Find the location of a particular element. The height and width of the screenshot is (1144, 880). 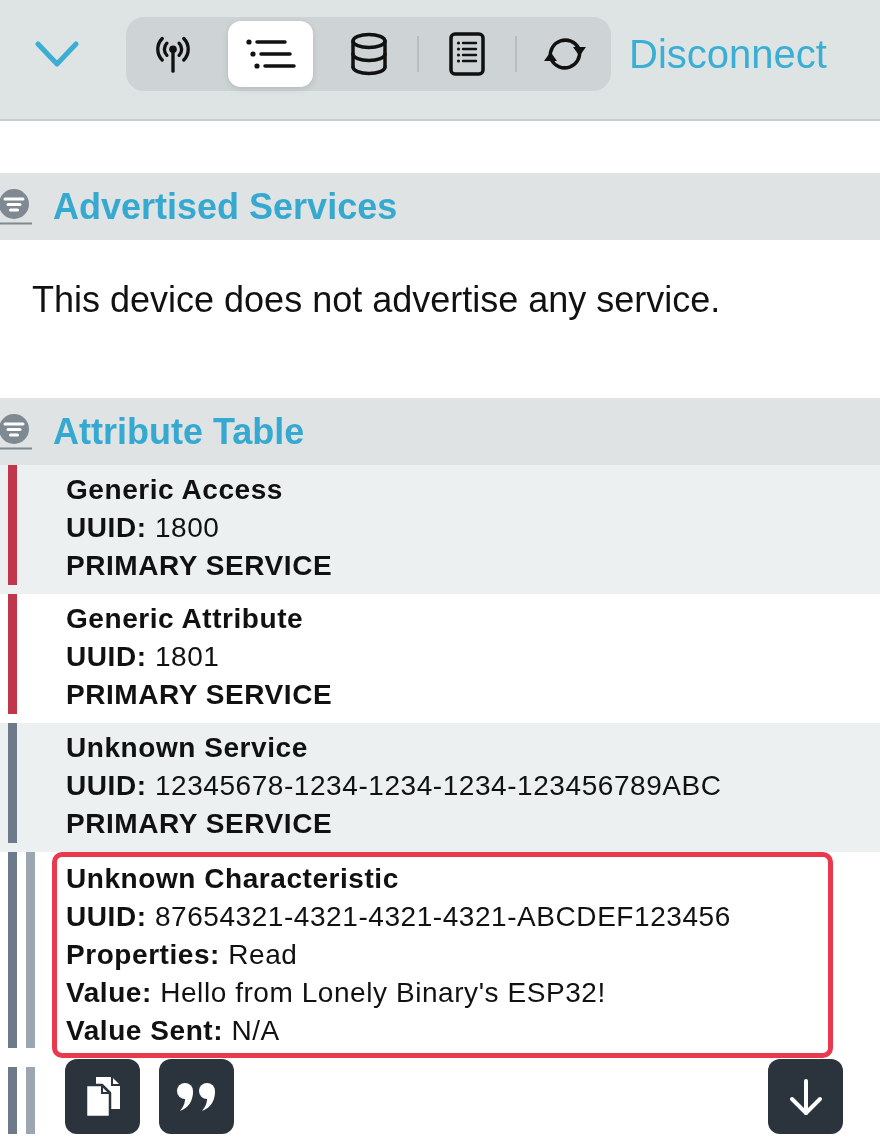

characteristic-detail: Value Sent: N/A is located at coordinates (173, 1031).